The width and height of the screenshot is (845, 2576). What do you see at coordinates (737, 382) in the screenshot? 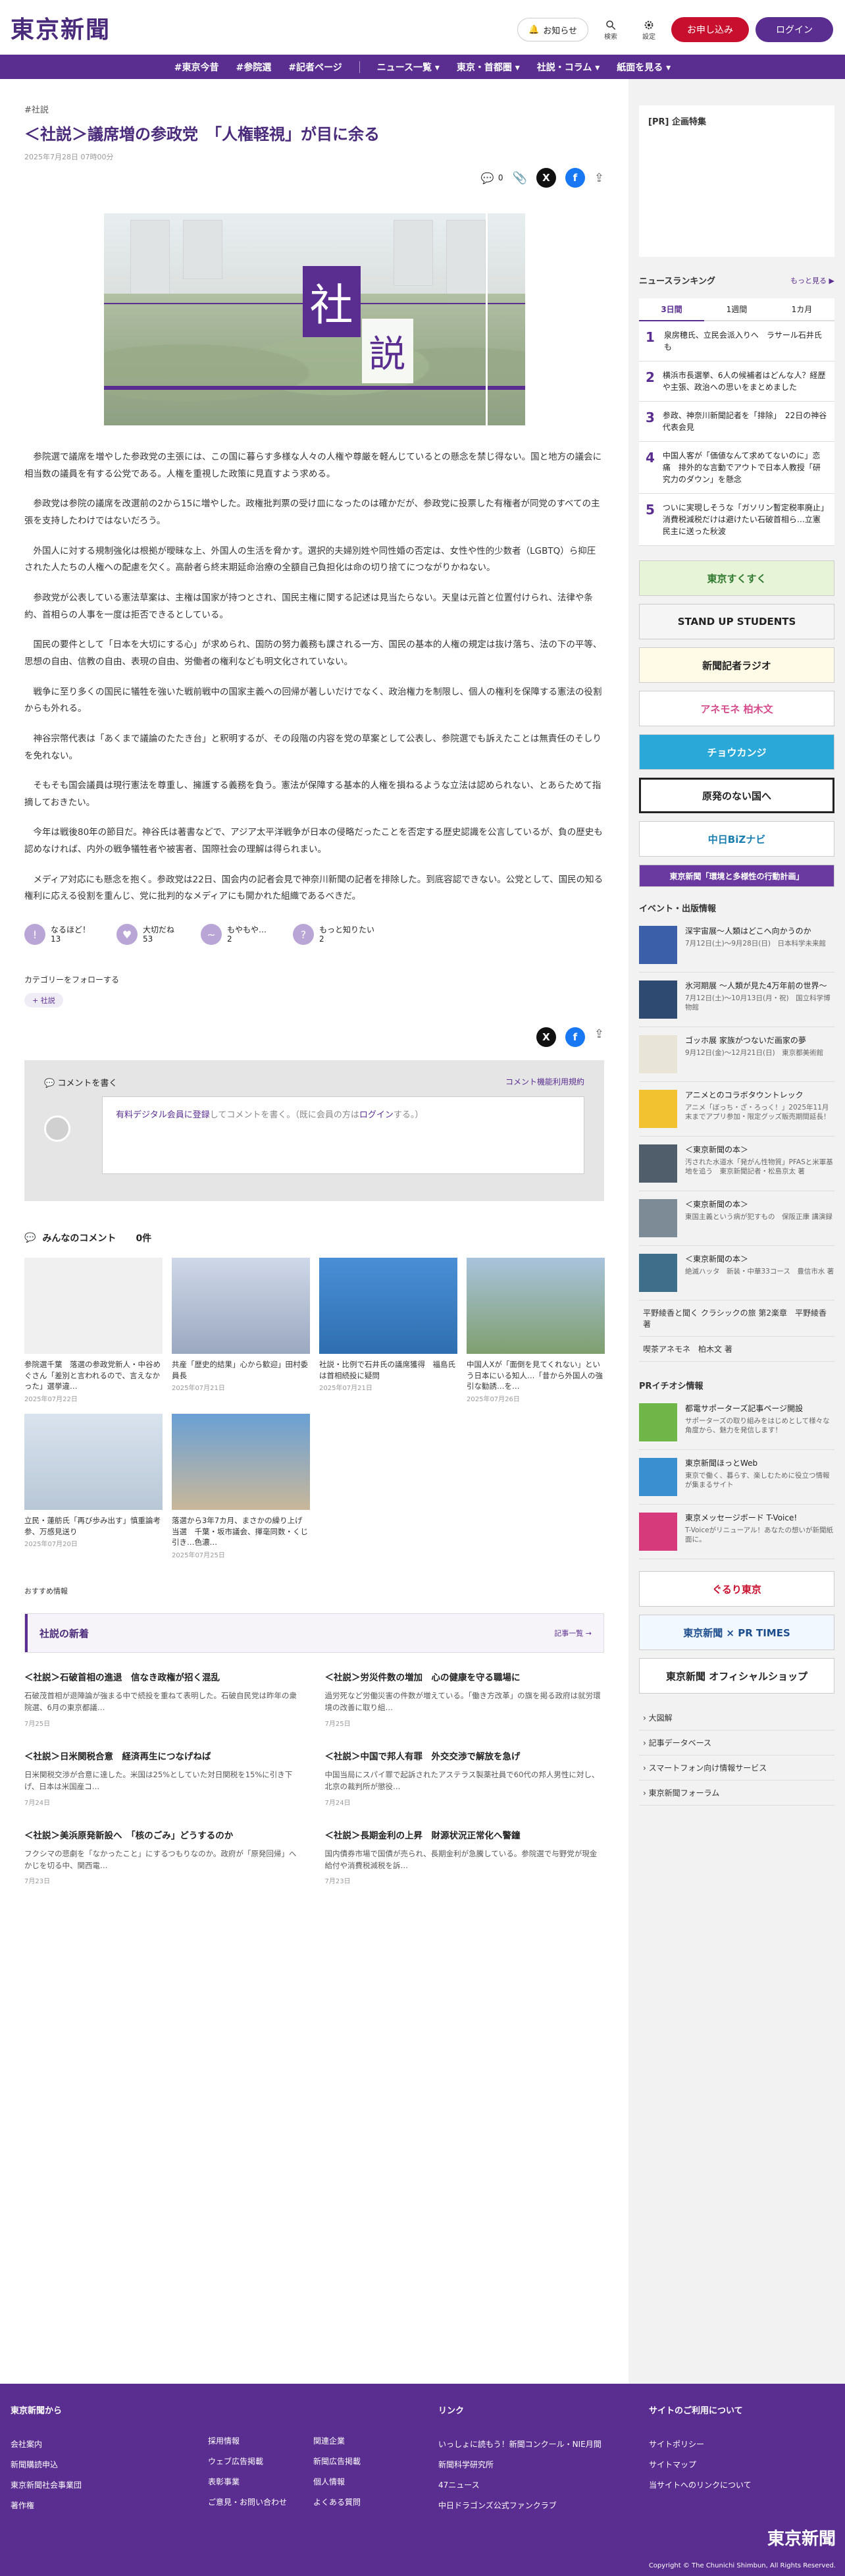
I see `ranking-item: 2 横浜市長選挙、6人の候補者はどんな人？経歴や主張、政治への思いをまとめました` at bounding box center [737, 382].